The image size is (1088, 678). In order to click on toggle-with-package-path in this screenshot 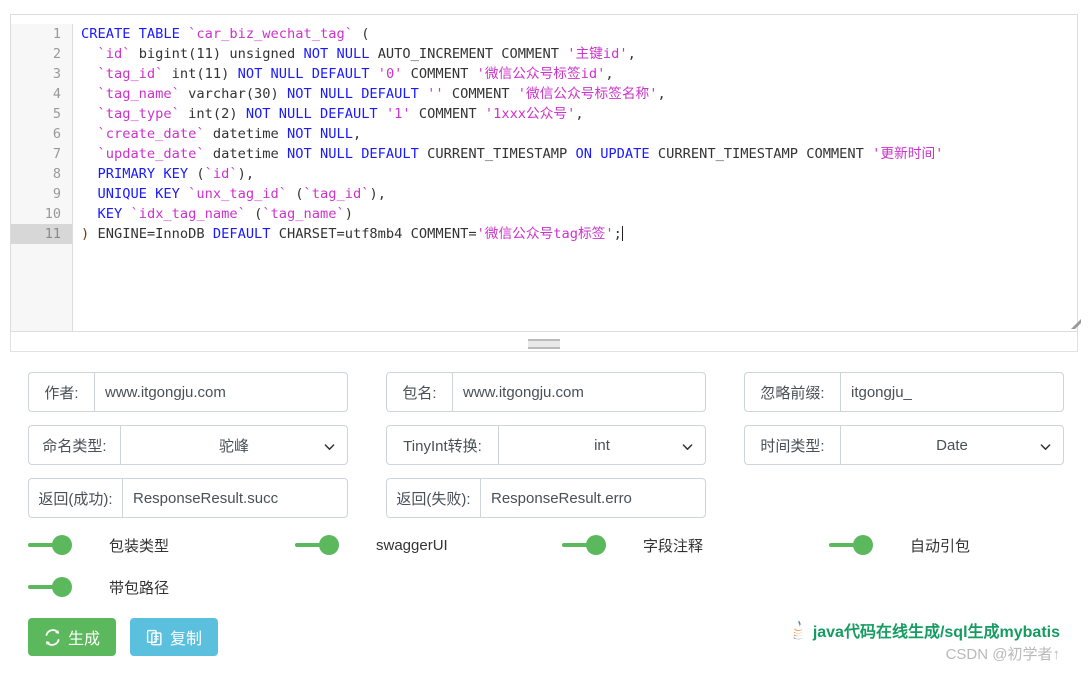, I will do `click(54, 587)`.